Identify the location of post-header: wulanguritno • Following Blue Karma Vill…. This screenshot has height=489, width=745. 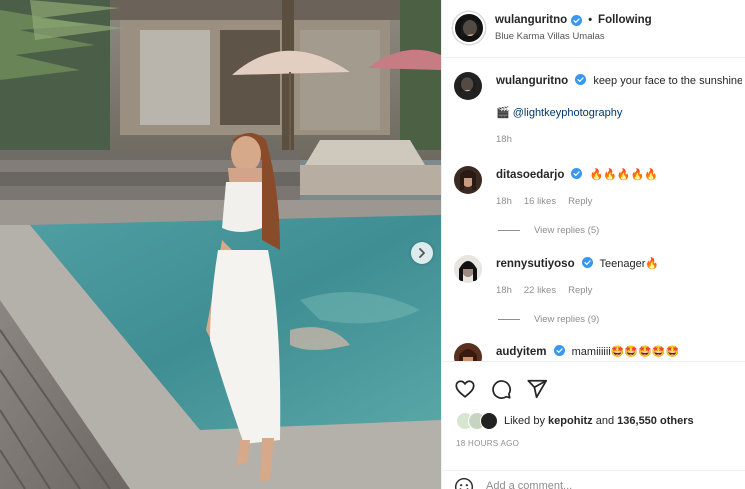
(593, 29).